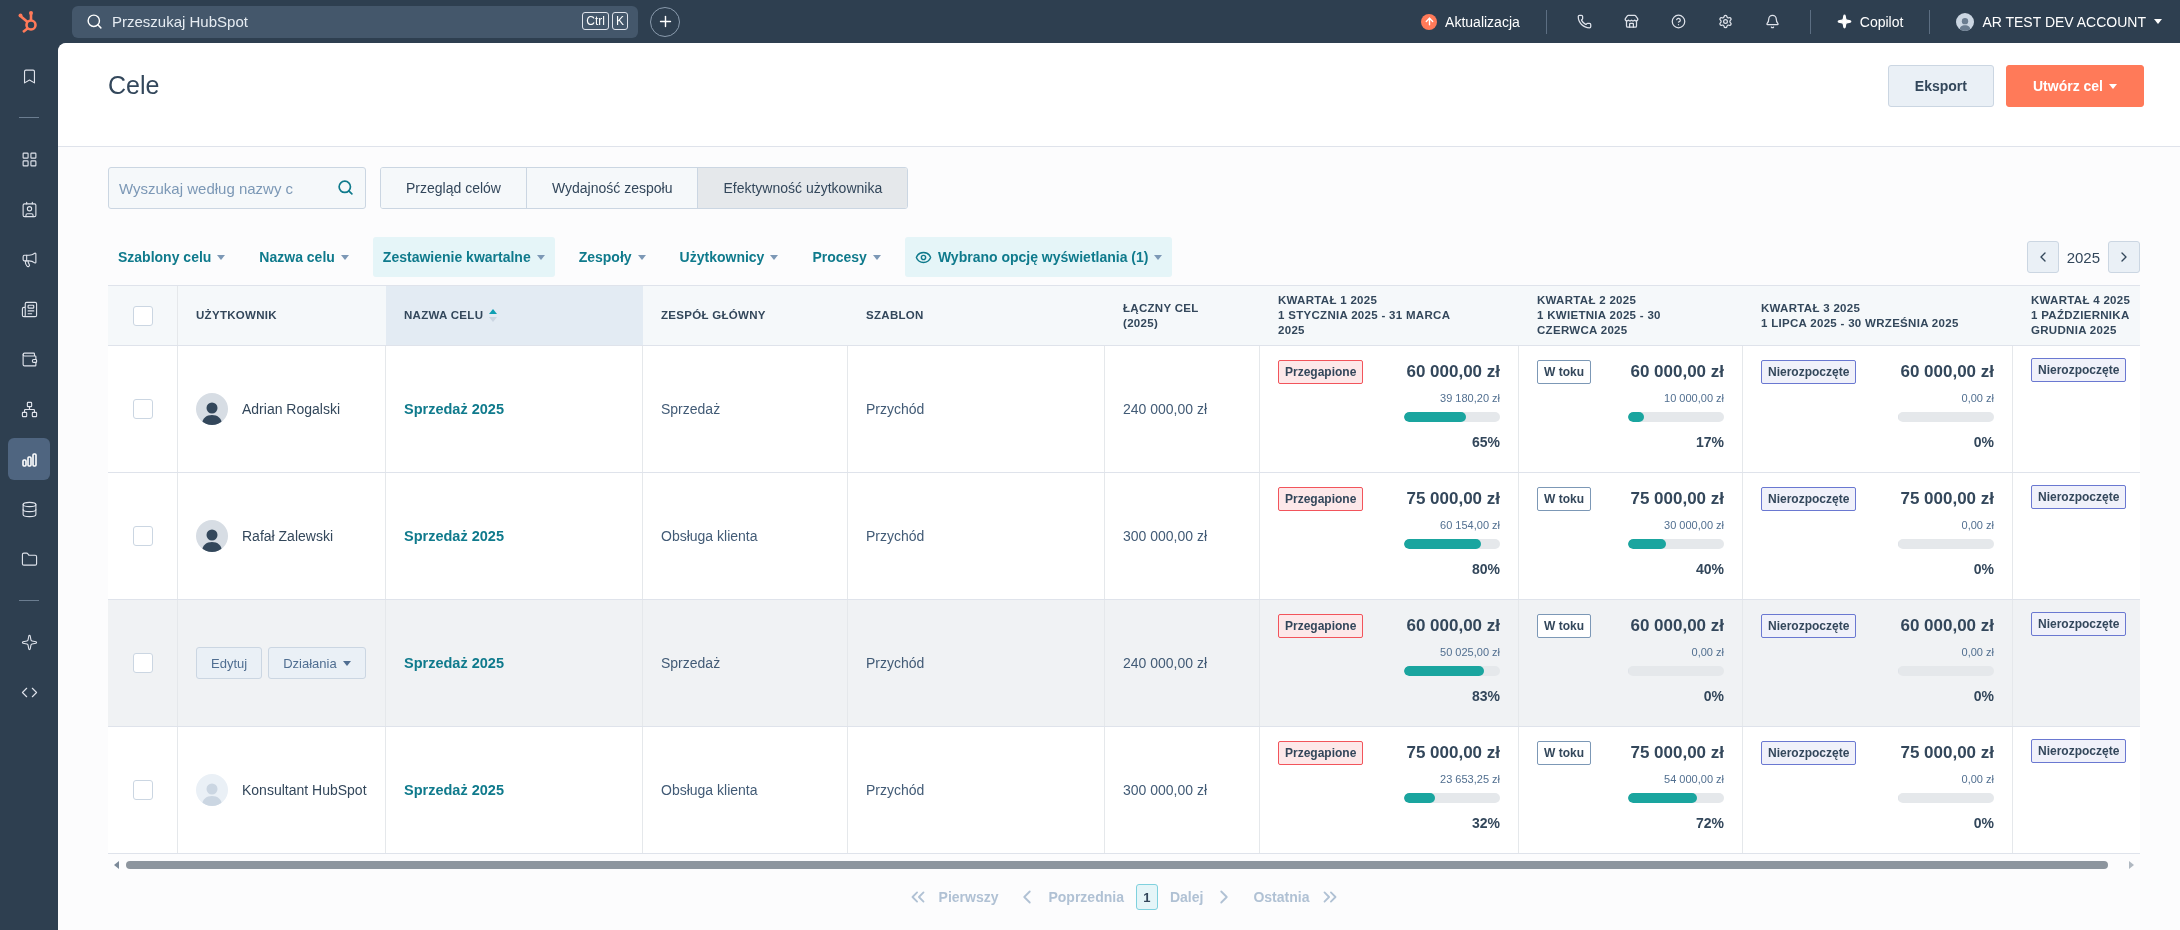 The image size is (2180, 930). Describe the element at coordinates (1709, 569) in the screenshot. I see `progress-percent: 40%` at that location.